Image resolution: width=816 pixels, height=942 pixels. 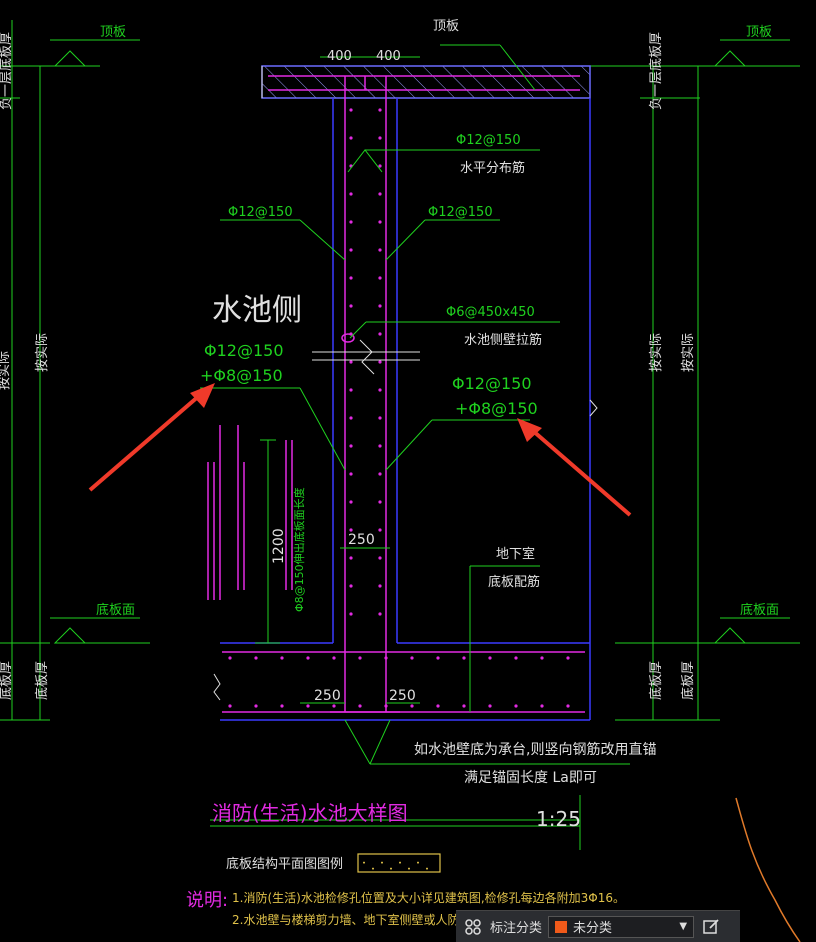 I want to click on chevron-down-icon: ▼, so click(x=683, y=926).